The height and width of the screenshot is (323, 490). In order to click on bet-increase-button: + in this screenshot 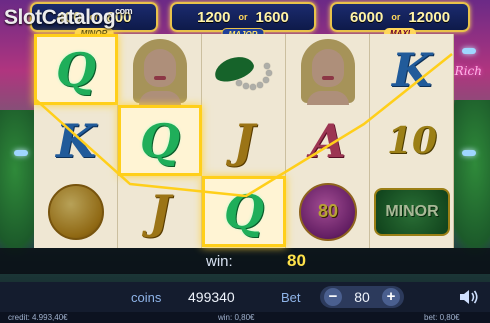, I will do `click(390, 297)`.